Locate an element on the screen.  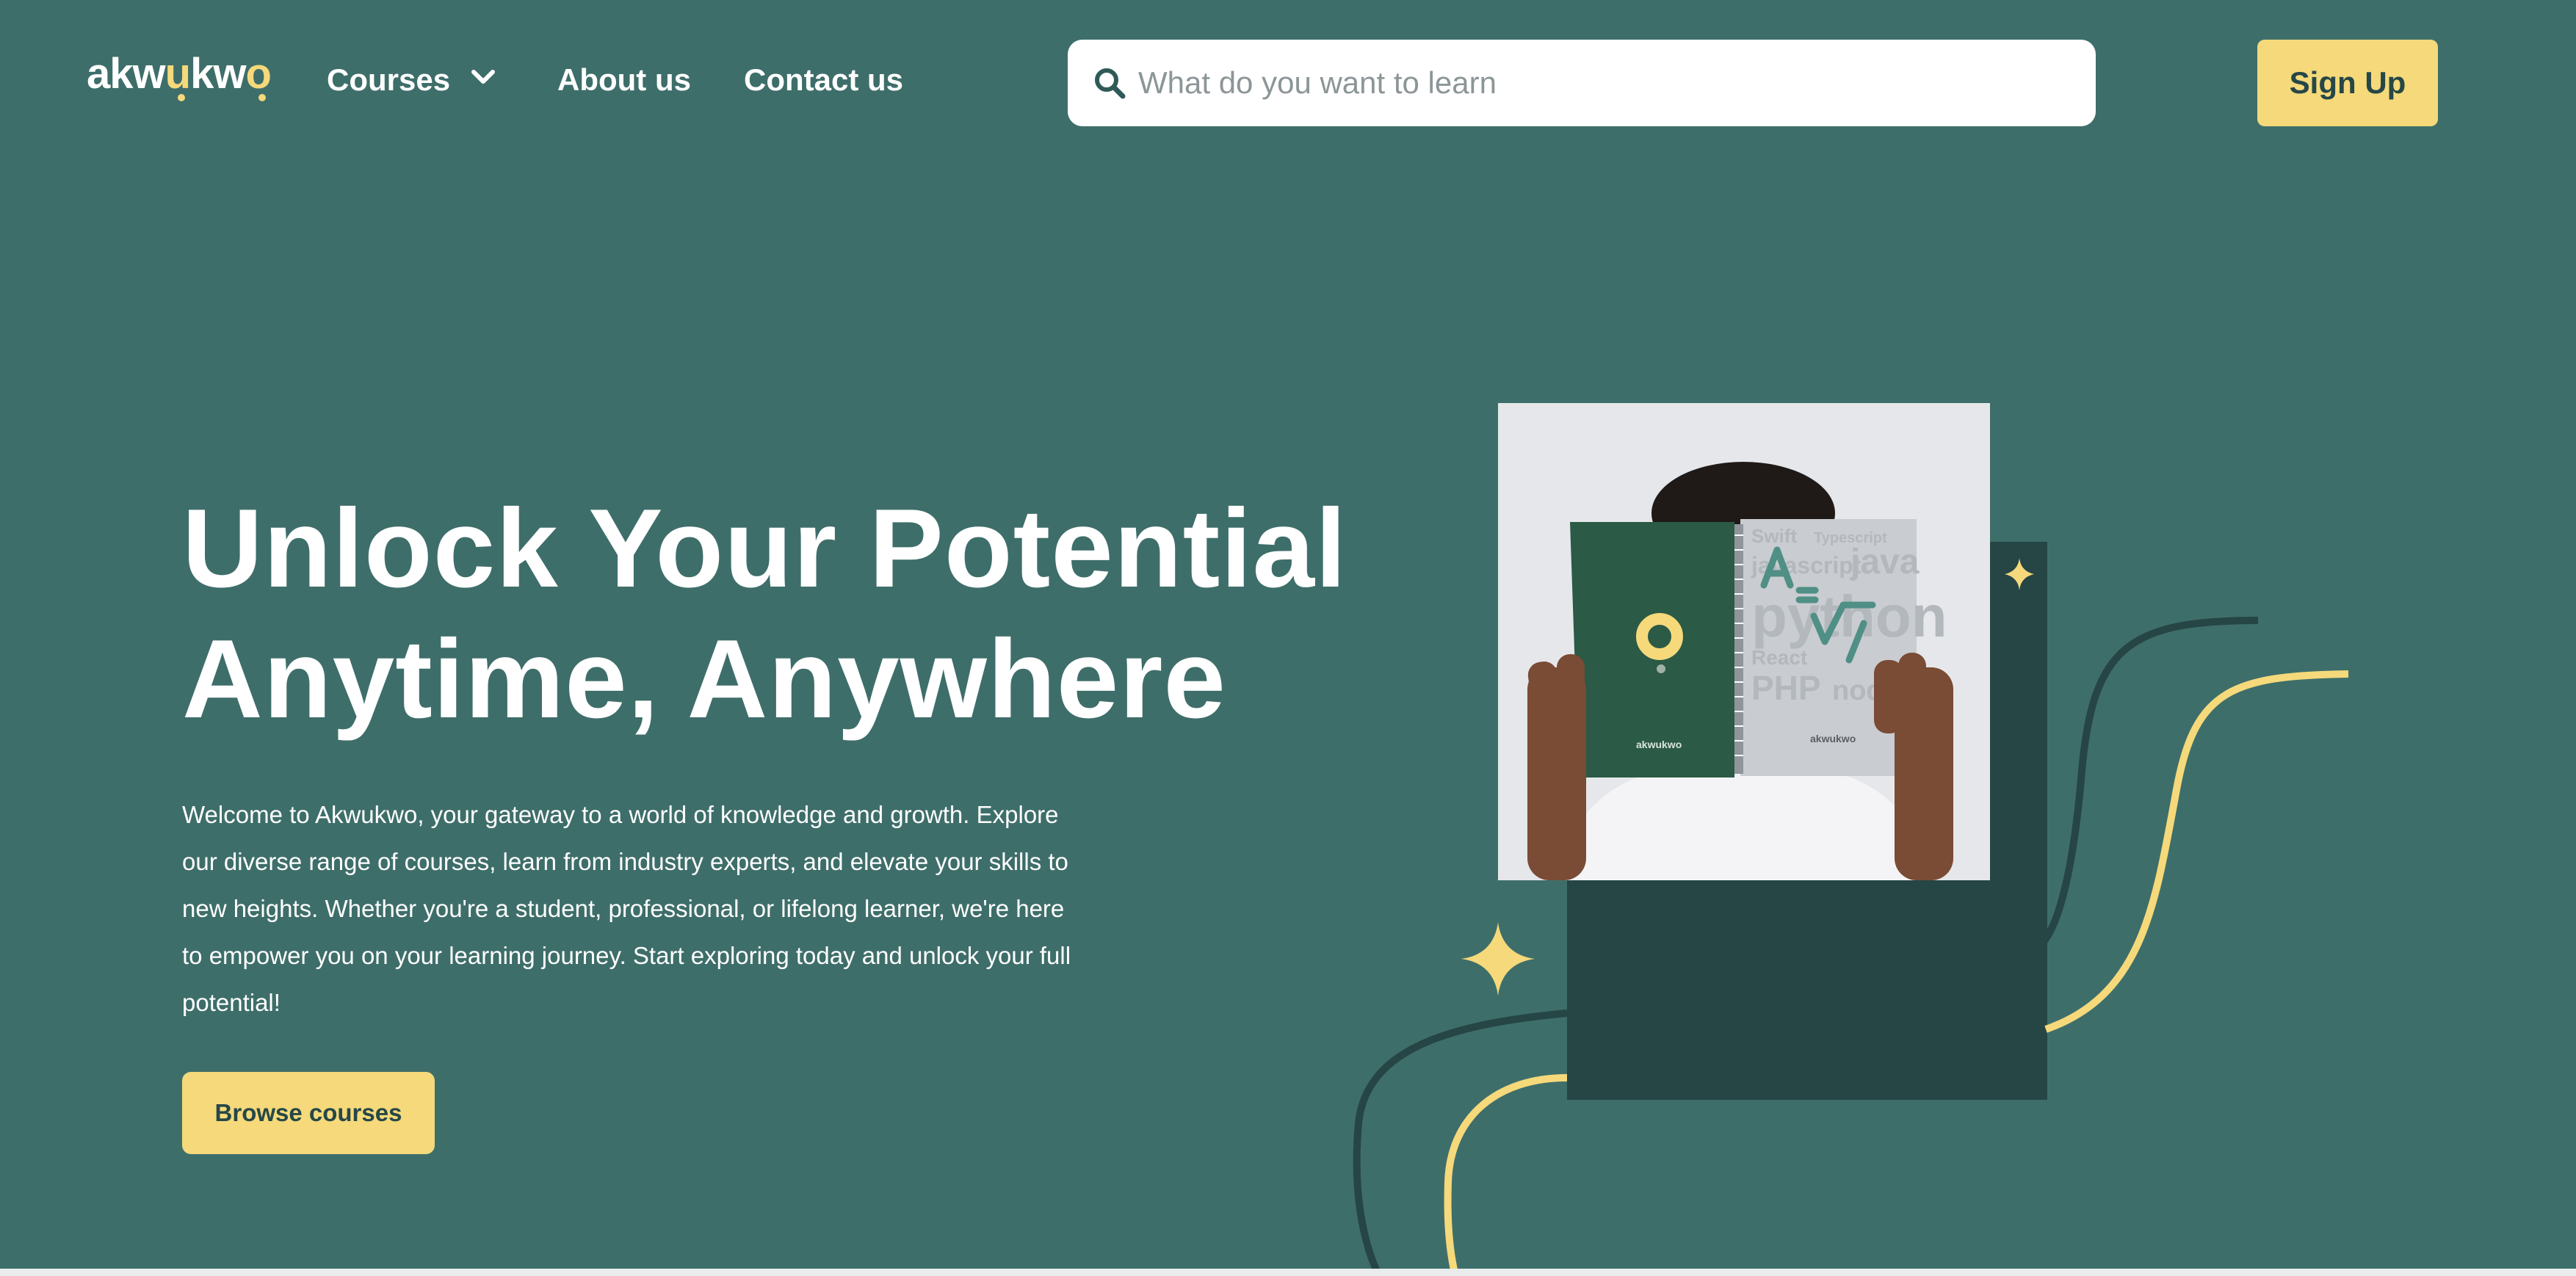
front-cover-brand: akwukwo is located at coordinates (1659, 744).